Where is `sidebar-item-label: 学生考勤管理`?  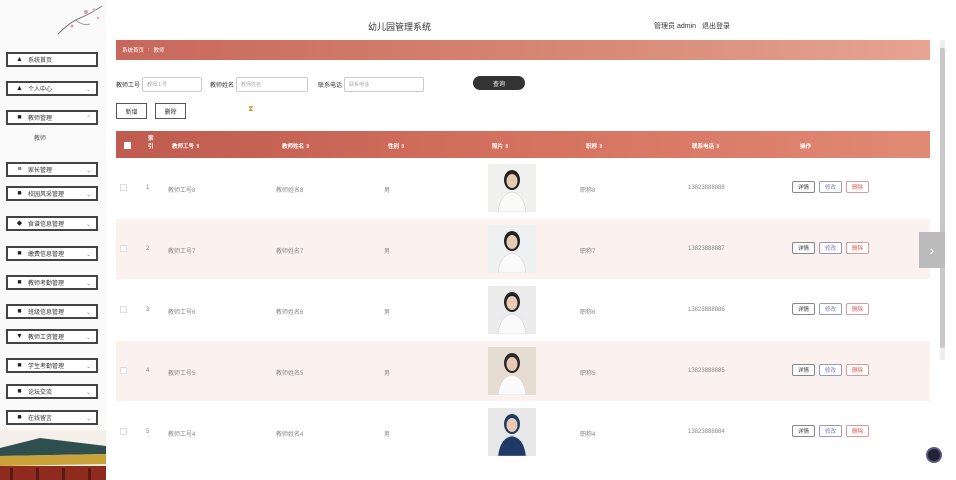 sidebar-item-label: 学生考勤管理 is located at coordinates (46, 367).